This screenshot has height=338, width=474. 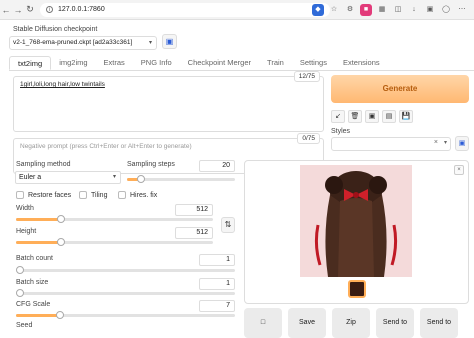 What do you see at coordinates (34, 258) in the screenshot?
I see `batch-count-label: Batch count` at bounding box center [34, 258].